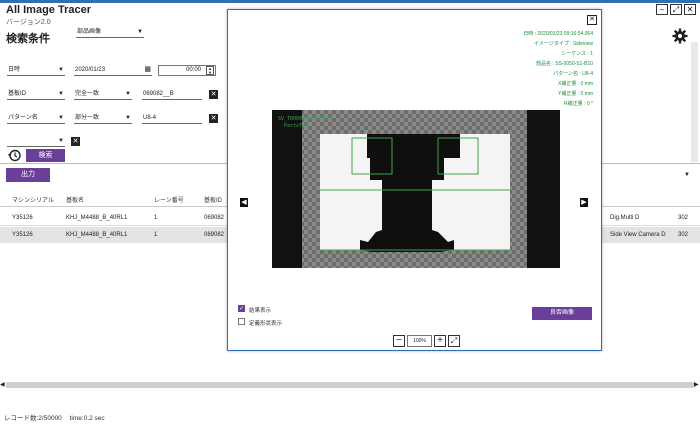 The width and height of the screenshot is (700, 424). Describe the element at coordinates (687, 175) in the screenshot. I see `panel-collapse-chevron-icon: ▼` at that location.